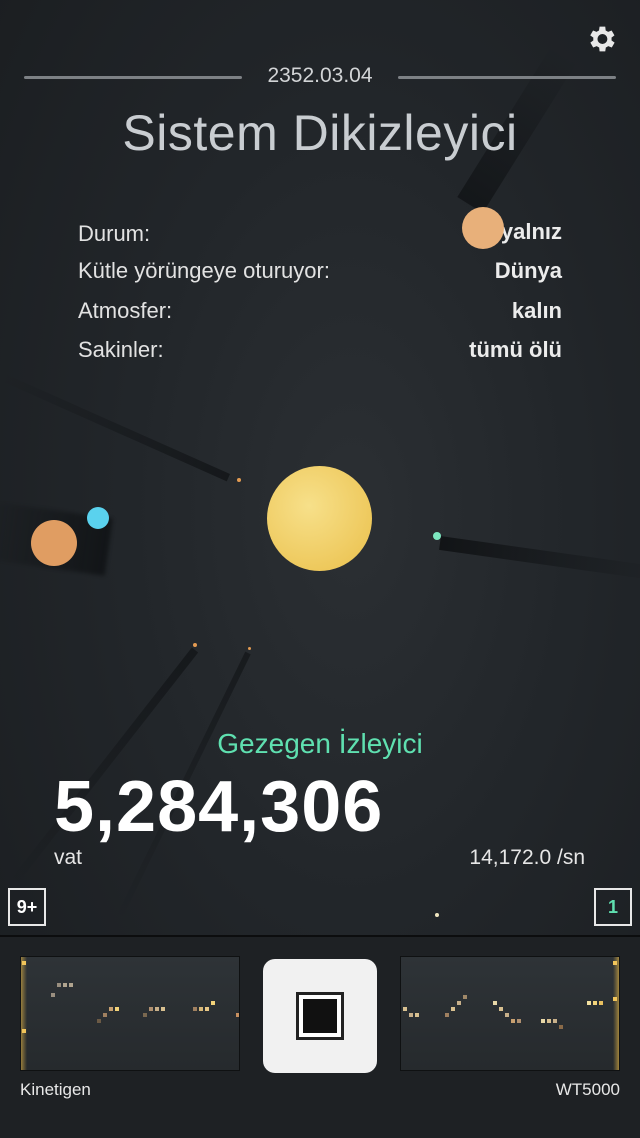 This screenshot has width=640, height=1138. I want to click on moon-green, so click(437, 536).